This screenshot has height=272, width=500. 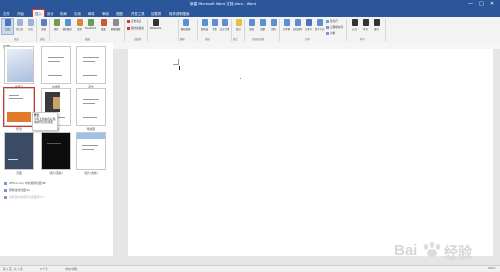 What do you see at coordinates (19, 190) in the screenshot?
I see `menu-item-label: 删除当前封面(R)` at bounding box center [19, 190].